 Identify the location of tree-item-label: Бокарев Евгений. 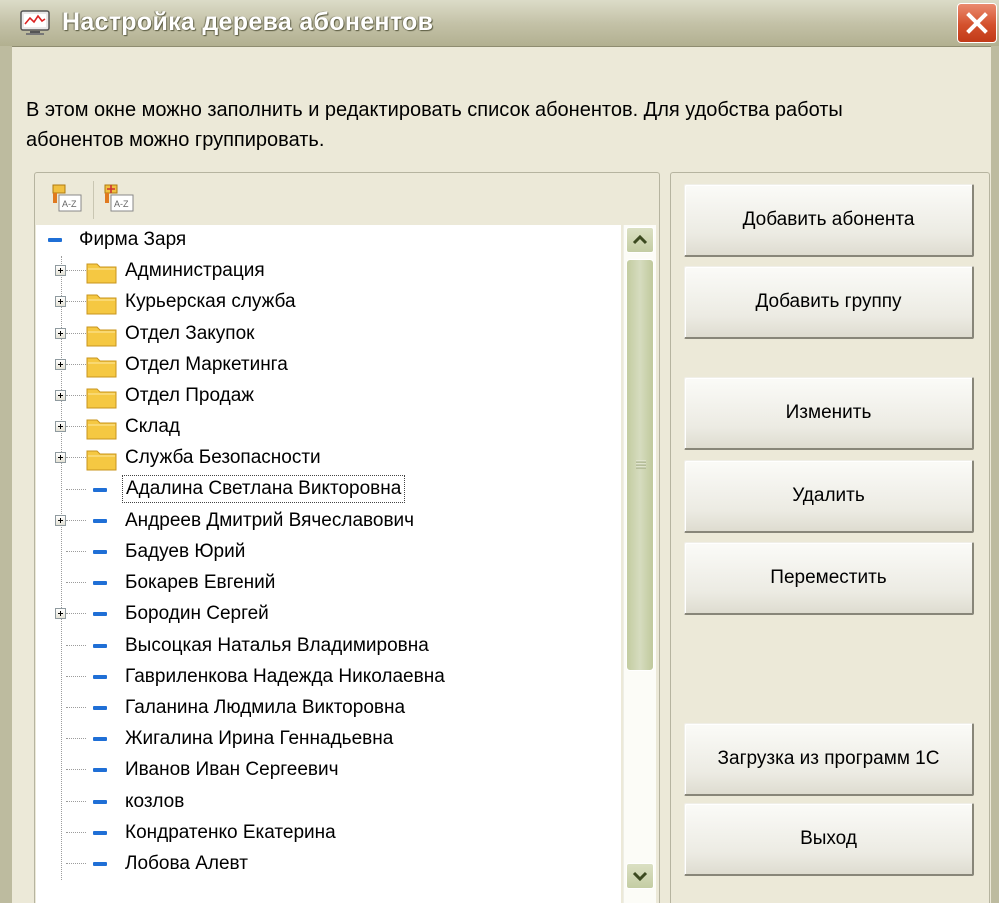
(200, 583).